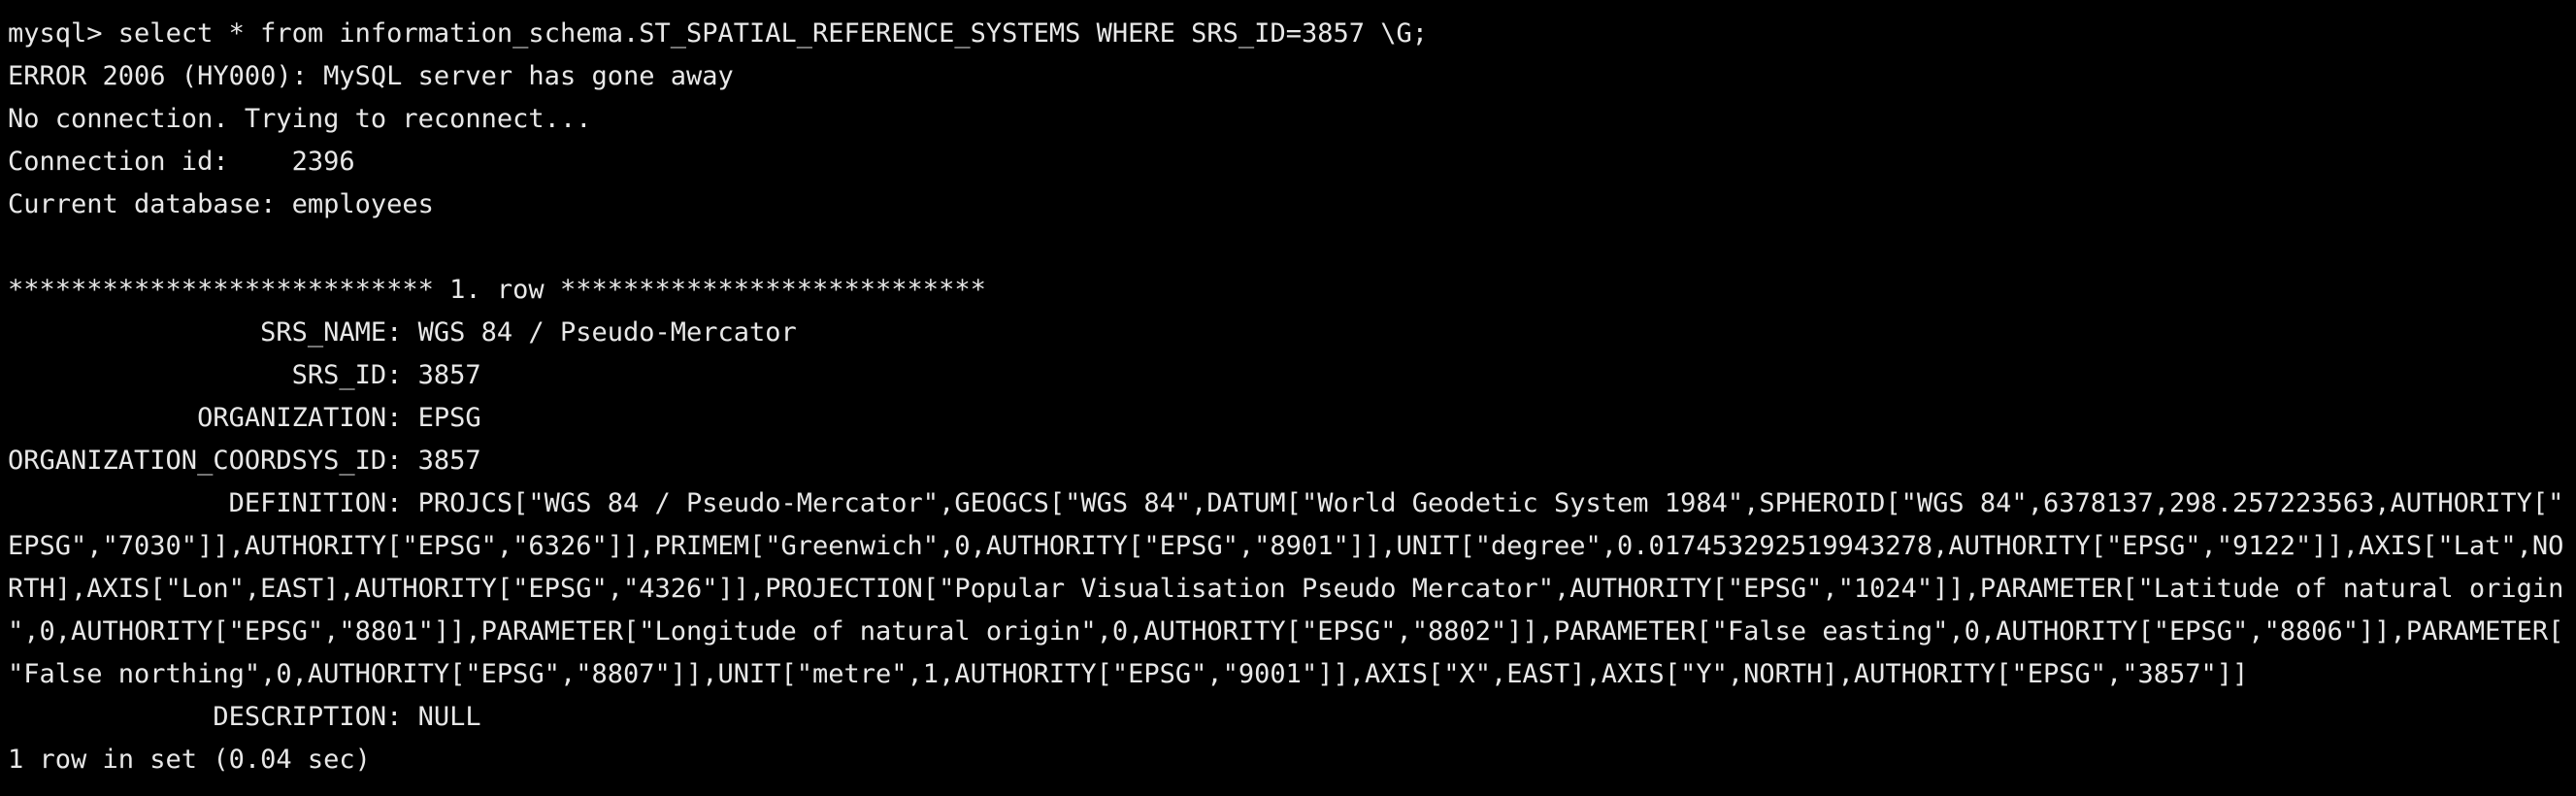 This screenshot has width=2576, height=796. I want to click on field-organization: ORGANIZATION: EPSG, so click(244, 418).